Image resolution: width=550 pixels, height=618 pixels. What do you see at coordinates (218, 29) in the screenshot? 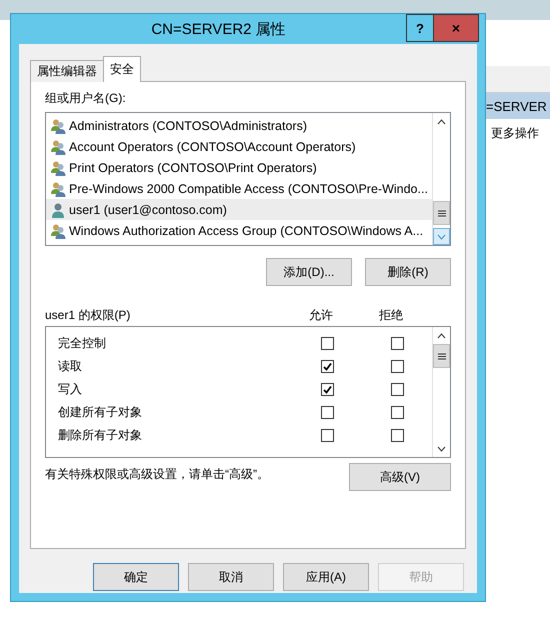
I see `dialog-title: CN=SERVER2 属性` at bounding box center [218, 29].